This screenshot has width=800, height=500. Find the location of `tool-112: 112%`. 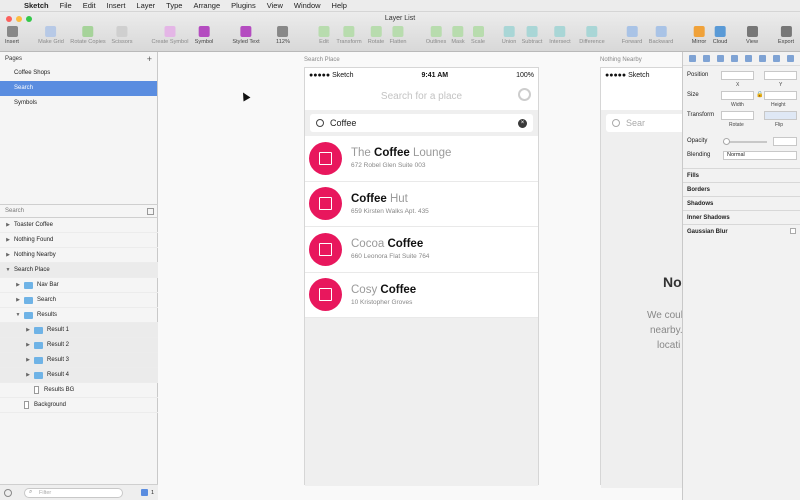

tool-112: 112% is located at coordinates (283, 35).